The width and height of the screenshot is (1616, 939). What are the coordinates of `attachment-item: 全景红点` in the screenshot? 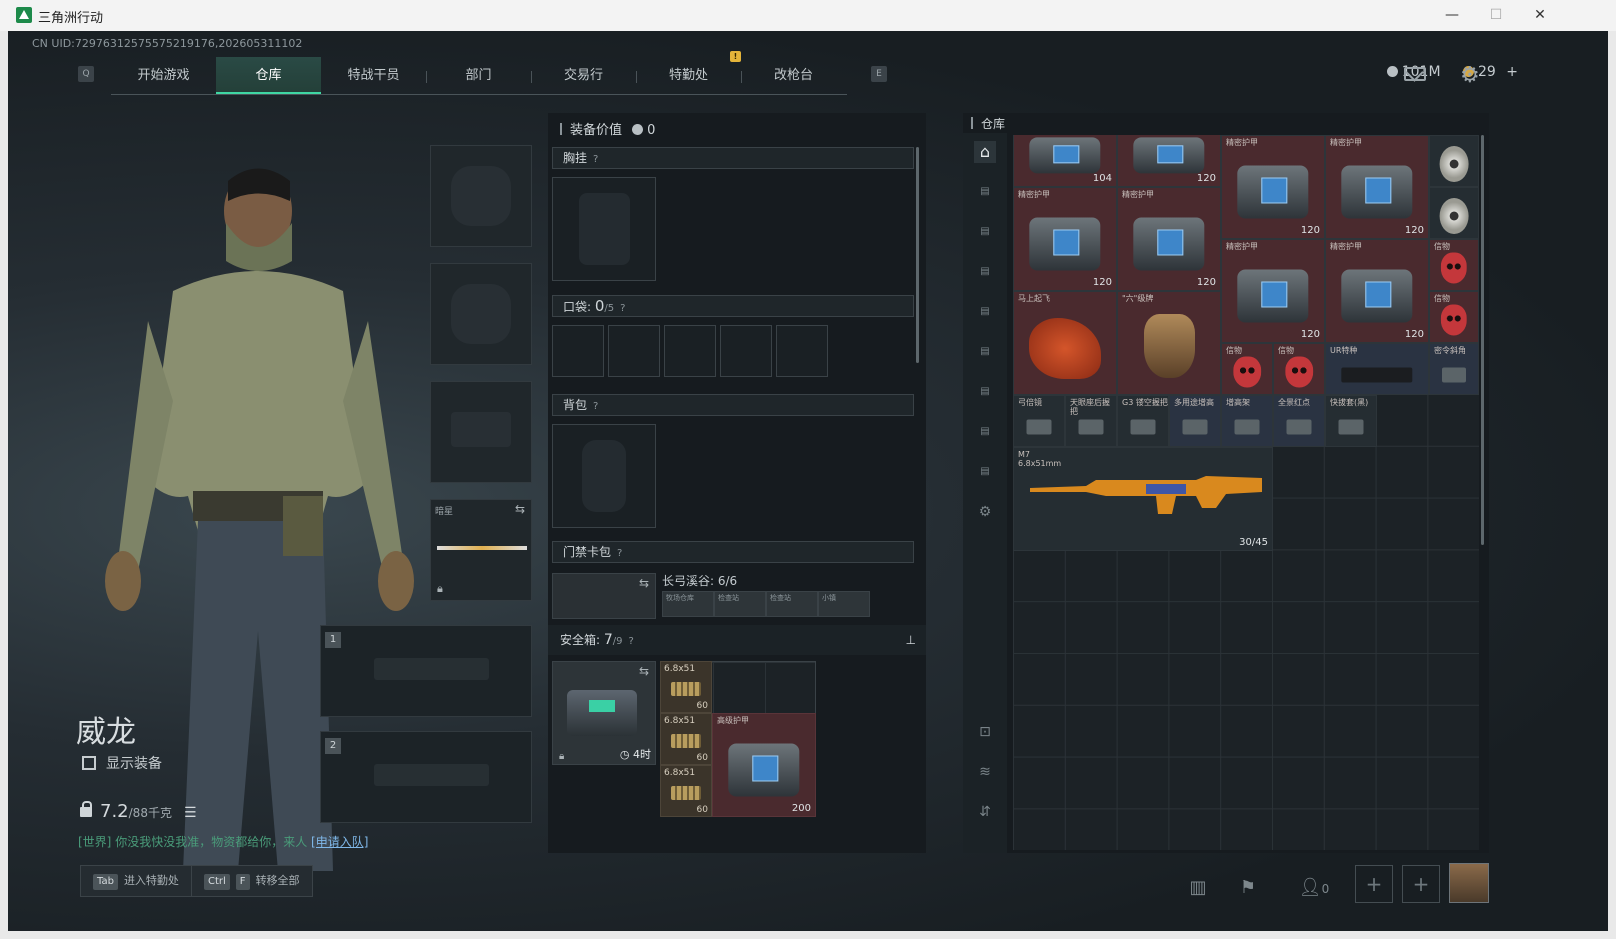 It's located at (1299, 421).